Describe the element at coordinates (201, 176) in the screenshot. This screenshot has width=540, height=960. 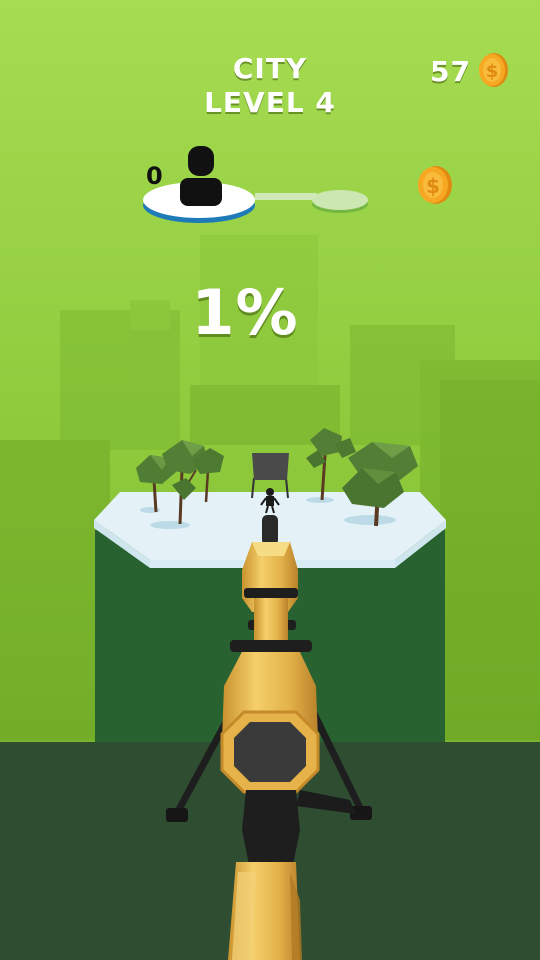
I see `player-silhouette-icon` at that location.